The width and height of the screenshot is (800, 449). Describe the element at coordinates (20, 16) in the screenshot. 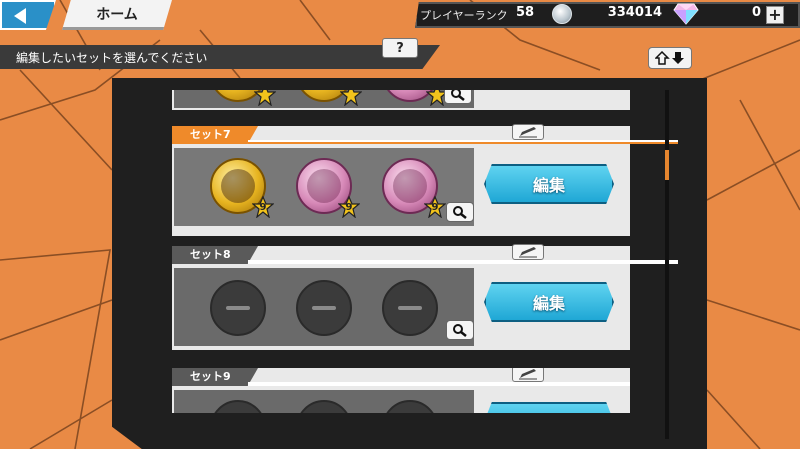

I see `back-arrow-icon` at that location.